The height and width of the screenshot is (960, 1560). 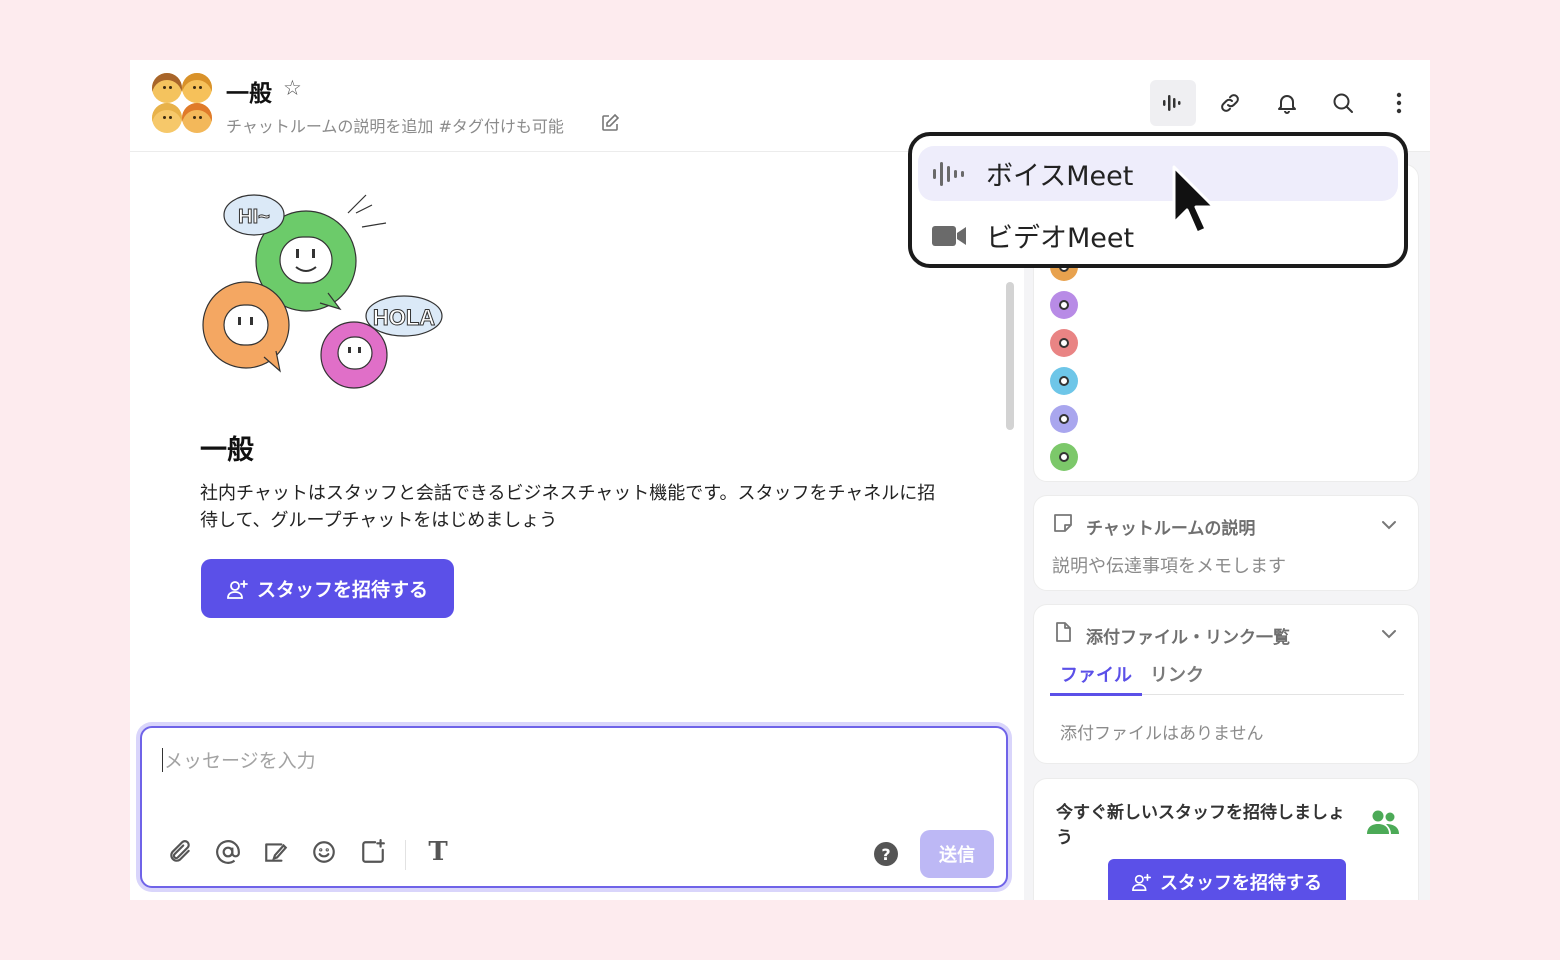 What do you see at coordinates (1227, 678) in the screenshot?
I see `files-tabs: ファイル リンク` at bounding box center [1227, 678].